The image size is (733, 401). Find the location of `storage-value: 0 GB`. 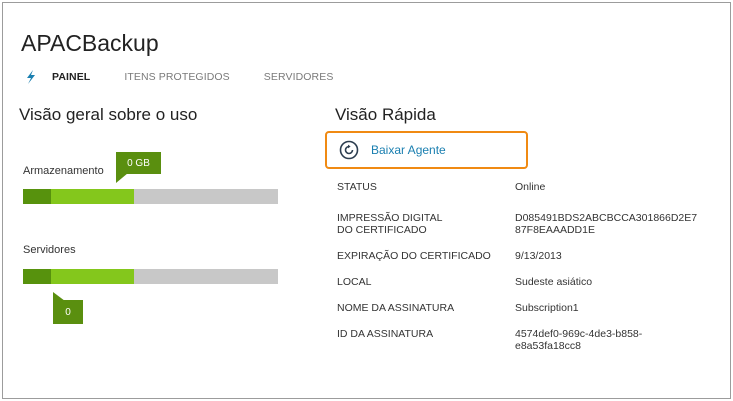

storage-value: 0 GB is located at coordinates (138, 163).